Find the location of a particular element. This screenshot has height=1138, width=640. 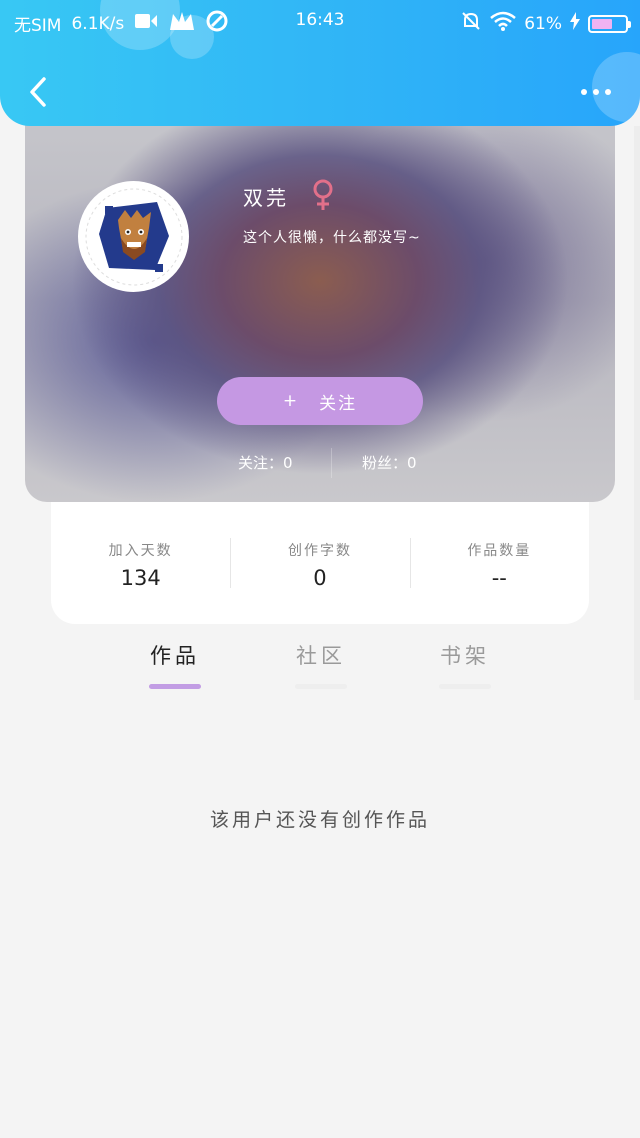

tab-label: 社区 is located at coordinates (321, 656).